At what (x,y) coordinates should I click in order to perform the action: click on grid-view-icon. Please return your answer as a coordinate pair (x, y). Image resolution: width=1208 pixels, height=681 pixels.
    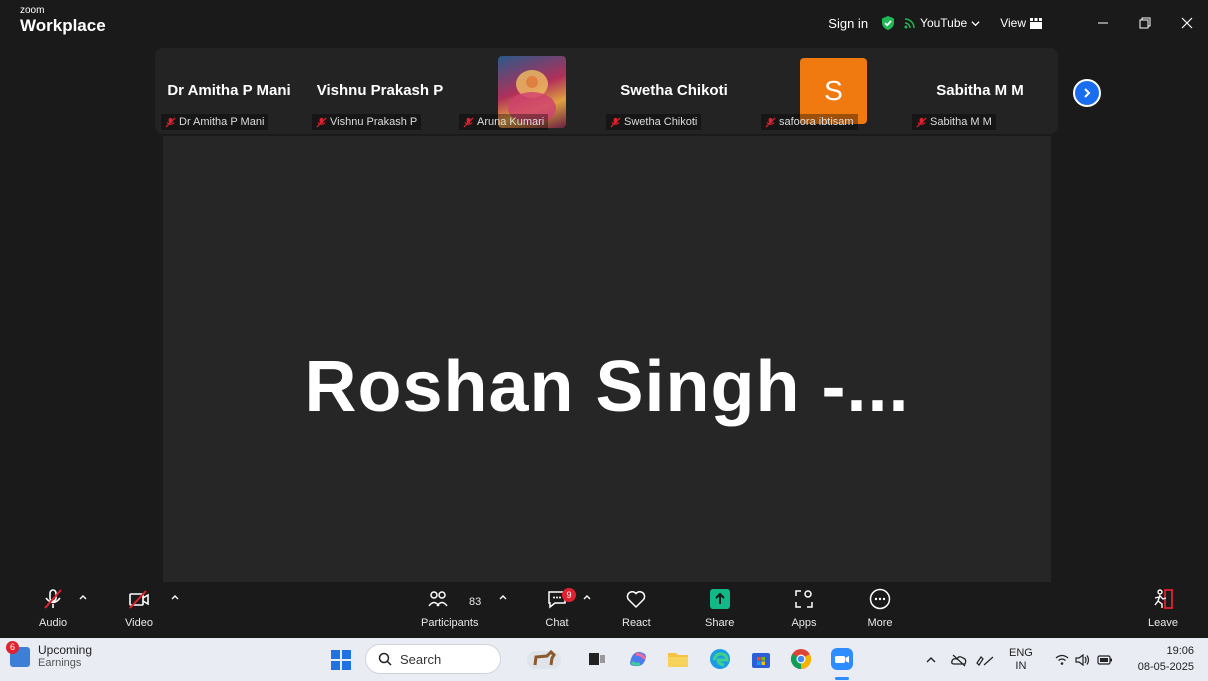
    Looking at the image, I should click on (1036, 23).